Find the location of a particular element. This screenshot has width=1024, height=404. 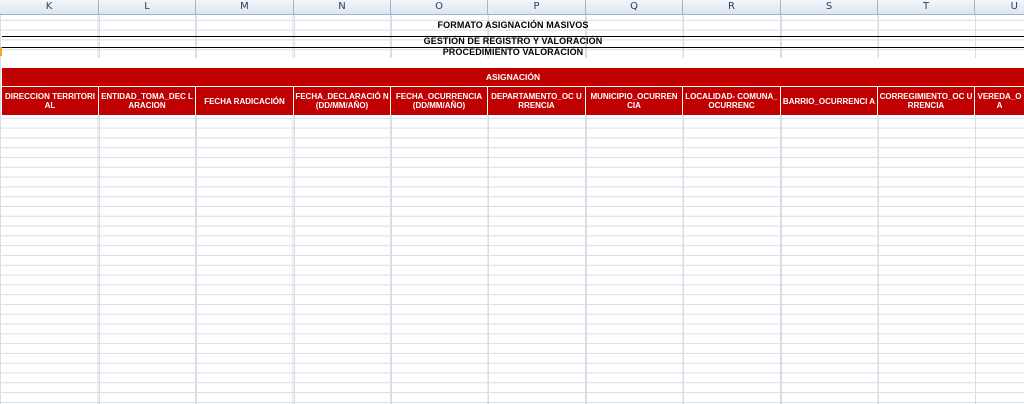

header-cell-departamento-ocurrencia: DEPARTAMENTO_OC URRENCIA is located at coordinates (537, 101).